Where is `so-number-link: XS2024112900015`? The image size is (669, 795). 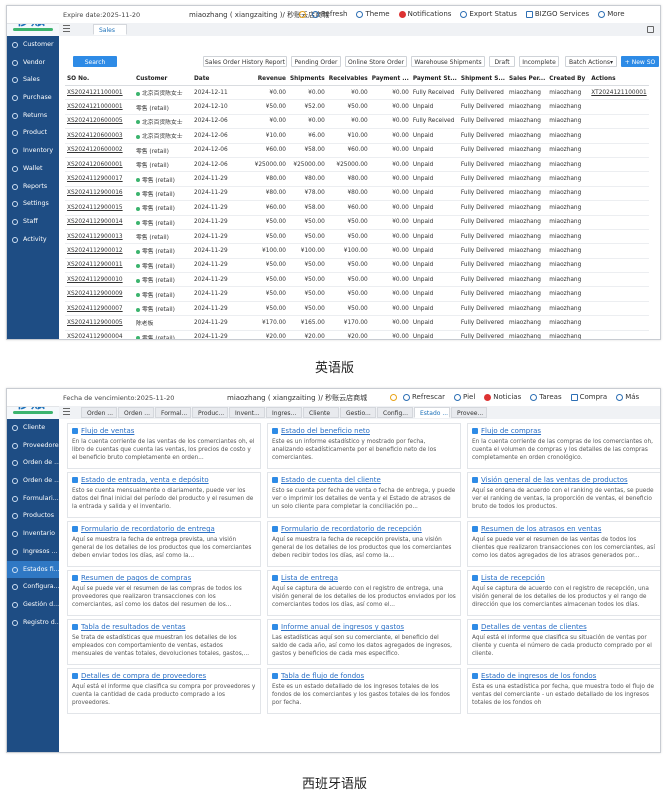
so-number-link: XS2024112900015 is located at coordinates (99, 208).